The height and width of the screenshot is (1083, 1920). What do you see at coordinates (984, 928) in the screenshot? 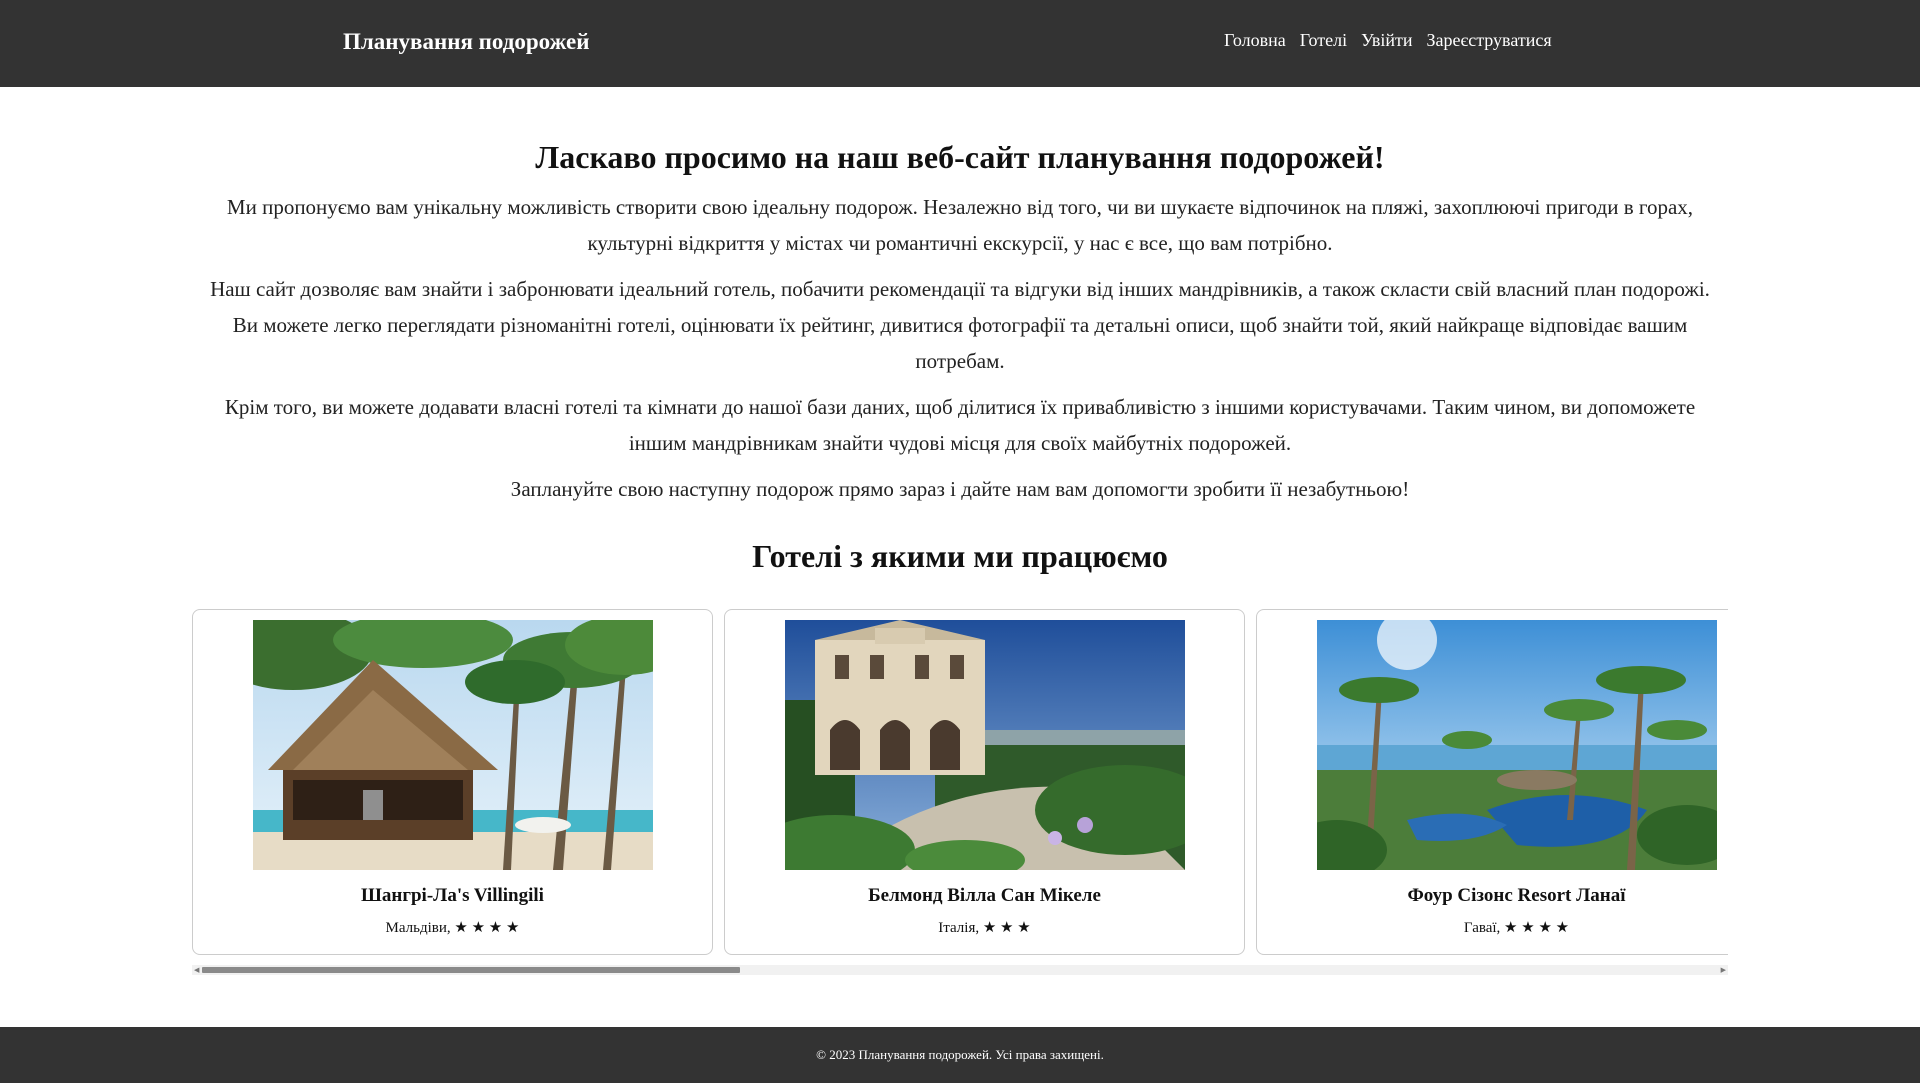
I see `hotel-location-rating: Італія, ★ ★ ★` at bounding box center [984, 928].